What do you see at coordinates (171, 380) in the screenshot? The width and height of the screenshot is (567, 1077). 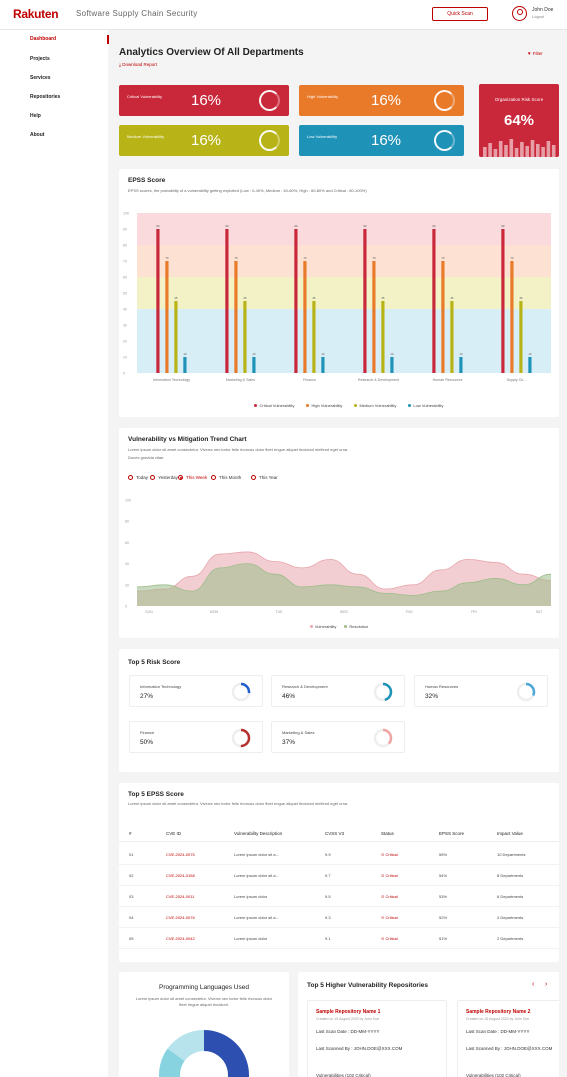 I see `epss-x-tick: Information Technology` at bounding box center [171, 380].